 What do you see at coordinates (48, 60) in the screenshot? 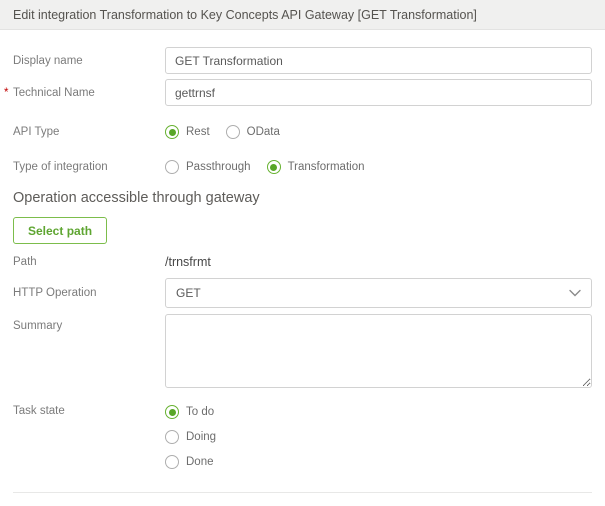
I see `display-name-label: Display name` at bounding box center [48, 60].